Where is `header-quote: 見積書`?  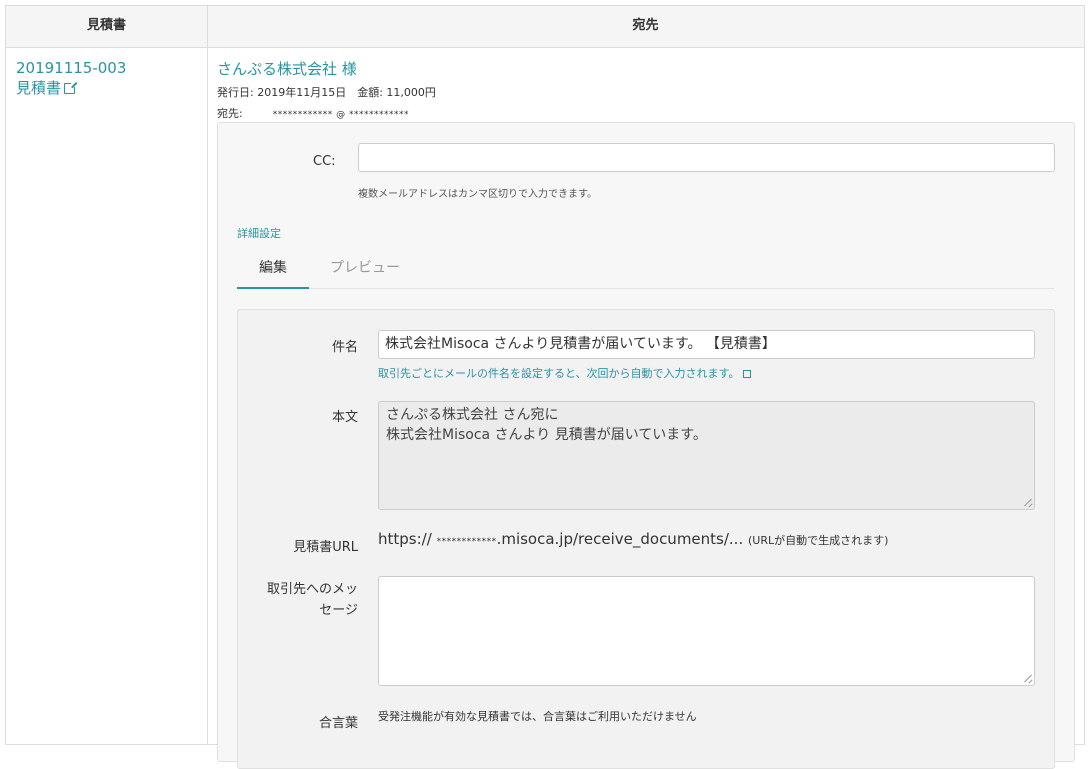 header-quote: 見積書 is located at coordinates (106, 25).